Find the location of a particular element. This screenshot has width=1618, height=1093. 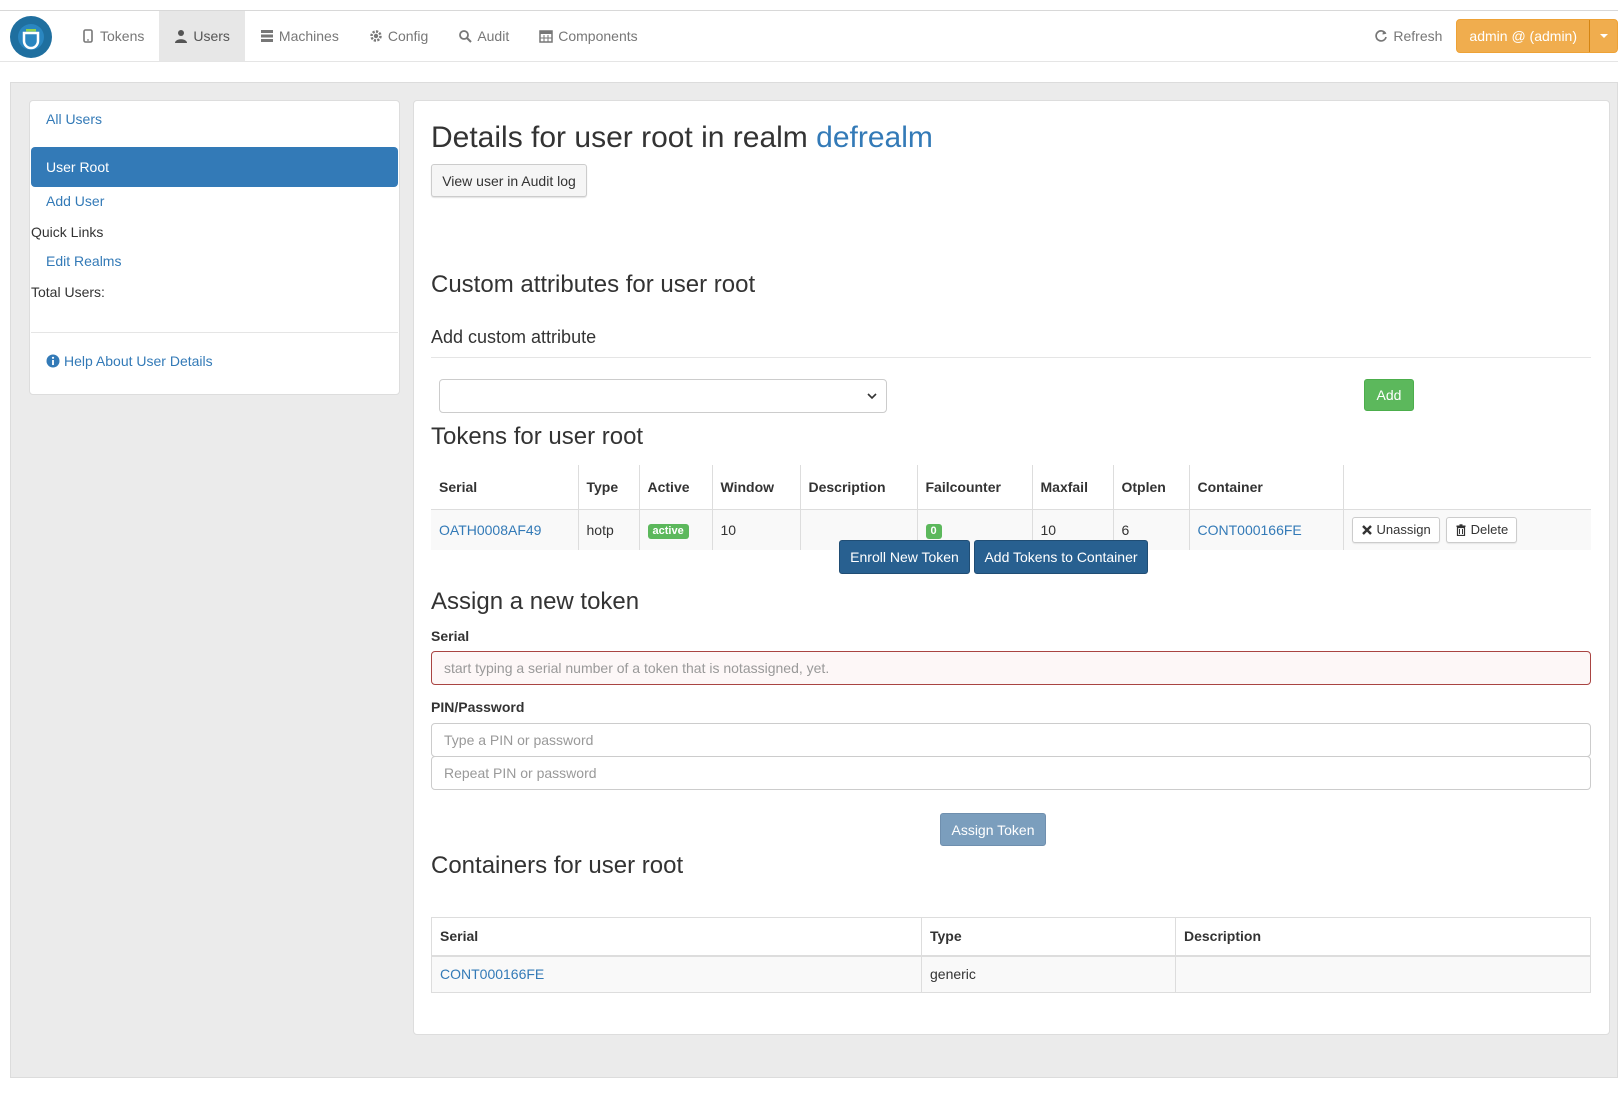

custom-attribute-select is located at coordinates (663, 396).